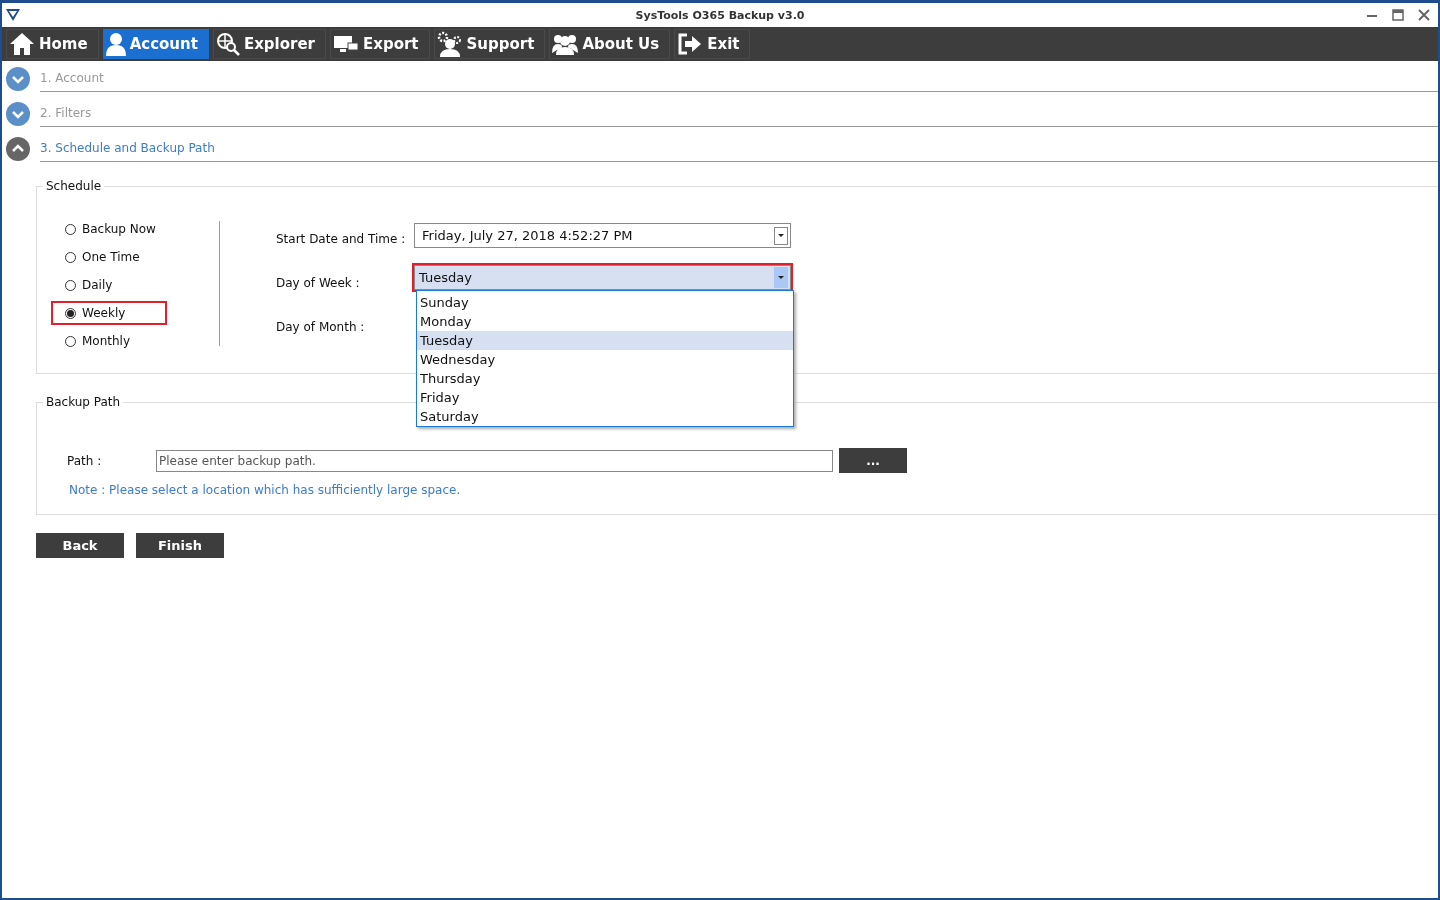 The height and width of the screenshot is (900, 1440). What do you see at coordinates (380, 44) in the screenshot?
I see `toolbar-button: Export` at bounding box center [380, 44].